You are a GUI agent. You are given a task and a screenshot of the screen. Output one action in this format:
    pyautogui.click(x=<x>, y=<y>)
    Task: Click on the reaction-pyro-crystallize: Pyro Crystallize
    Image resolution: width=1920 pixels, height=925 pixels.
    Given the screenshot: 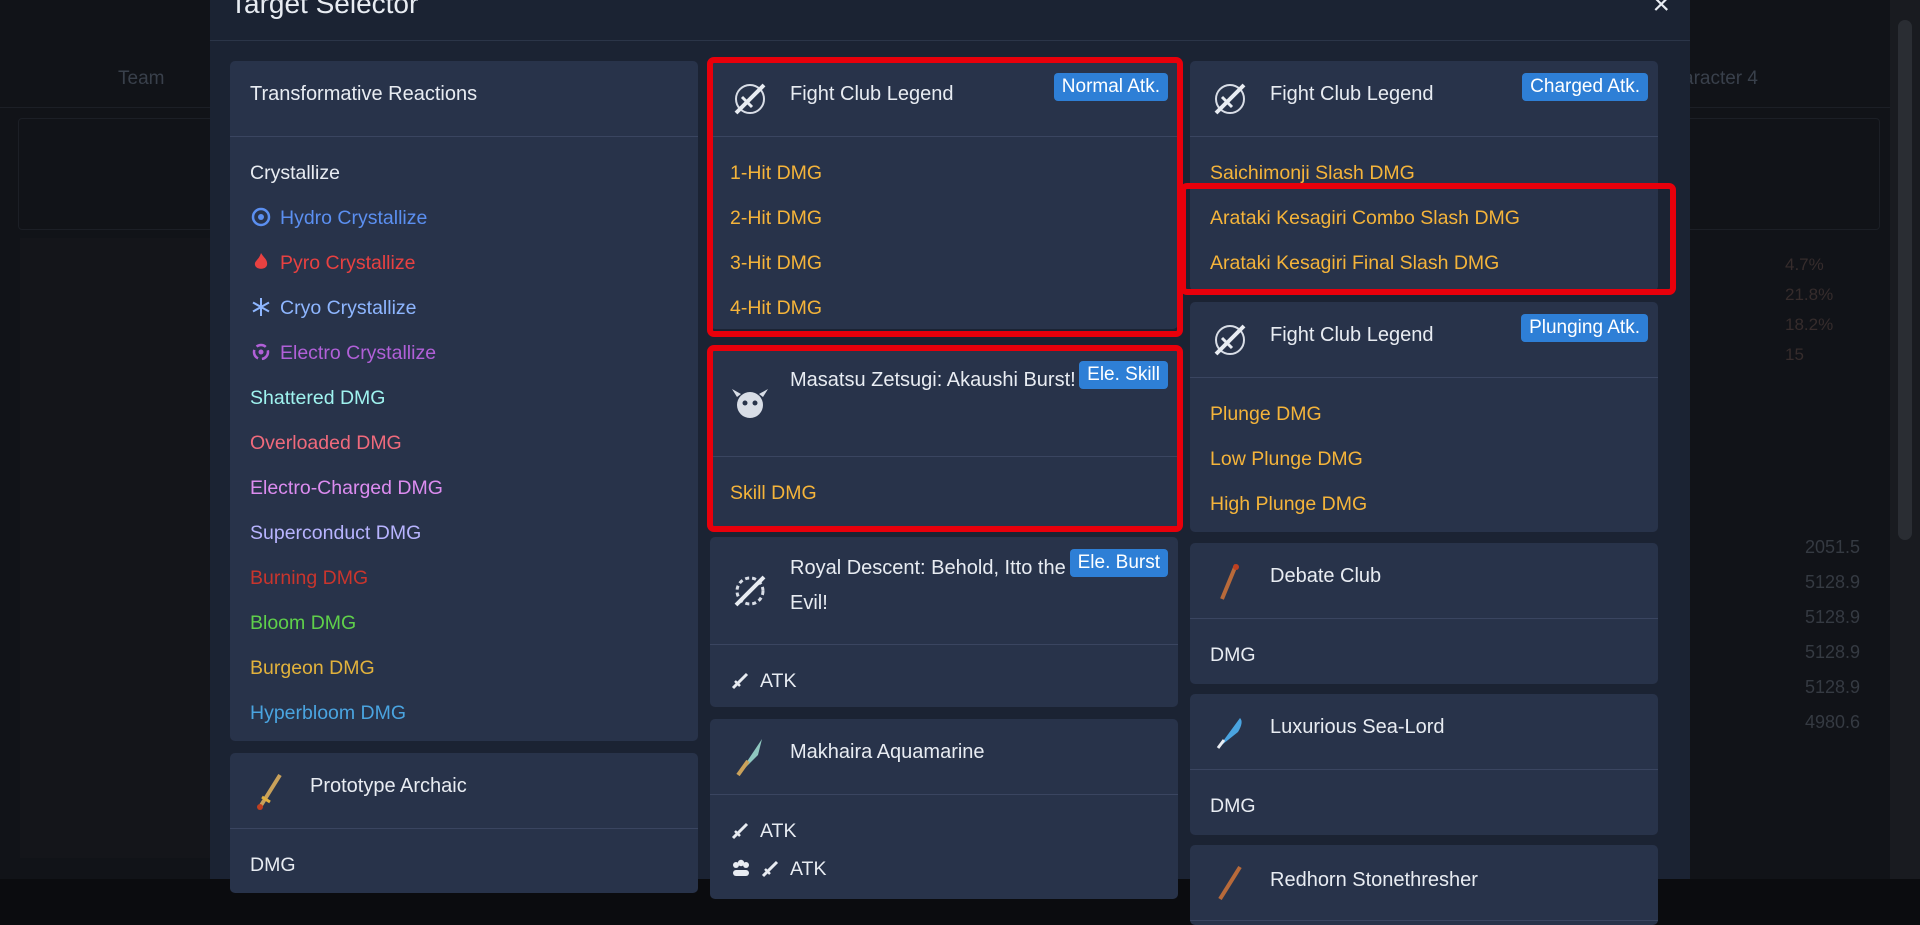 What is the action you would take?
    pyautogui.click(x=464, y=263)
    